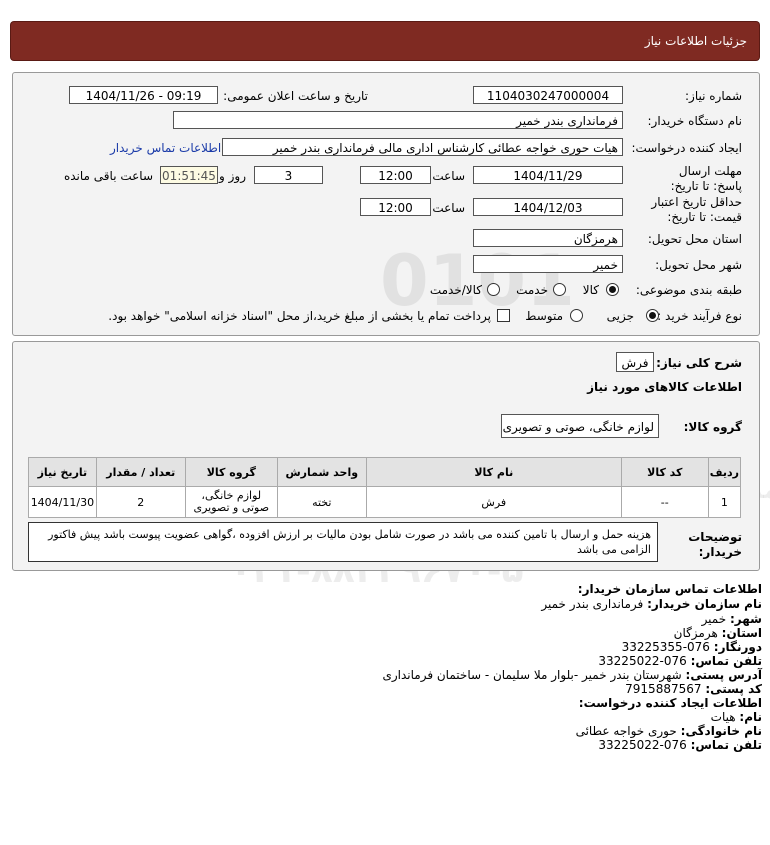 This screenshot has height=845, width=770. What do you see at coordinates (723, 717) in the screenshot?
I see `creator-name: هیات` at bounding box center [723, 717].